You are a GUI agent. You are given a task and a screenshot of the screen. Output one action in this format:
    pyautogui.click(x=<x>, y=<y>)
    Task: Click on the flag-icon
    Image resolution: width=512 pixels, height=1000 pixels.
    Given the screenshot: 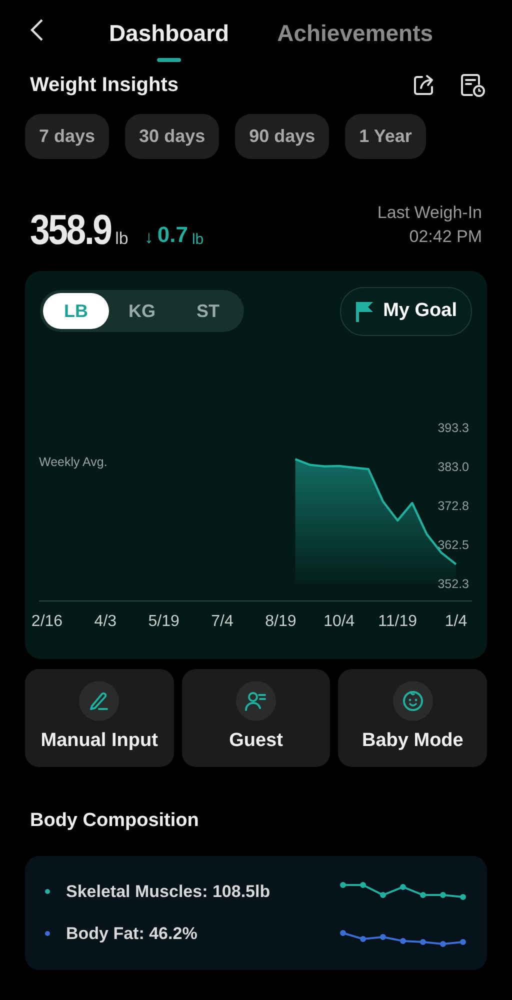 What is the action you would take?
    pyautogui.click(x=364, y=311)
    